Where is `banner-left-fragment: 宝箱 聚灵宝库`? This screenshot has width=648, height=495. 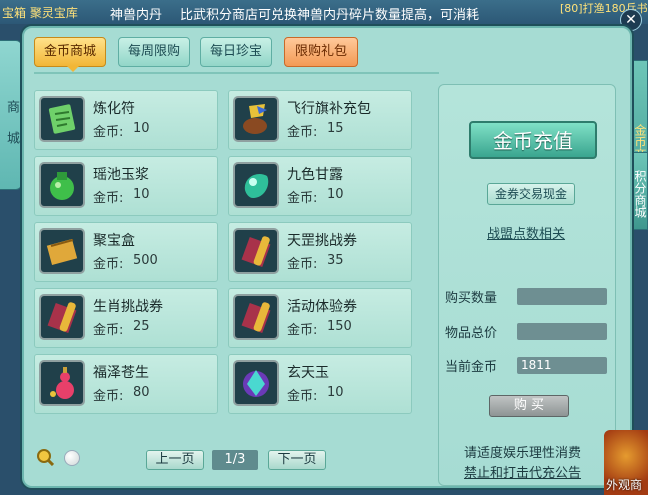 banner-left-fragment: 宝箱 聚灵宝库 is located at coordinates (40, 13).